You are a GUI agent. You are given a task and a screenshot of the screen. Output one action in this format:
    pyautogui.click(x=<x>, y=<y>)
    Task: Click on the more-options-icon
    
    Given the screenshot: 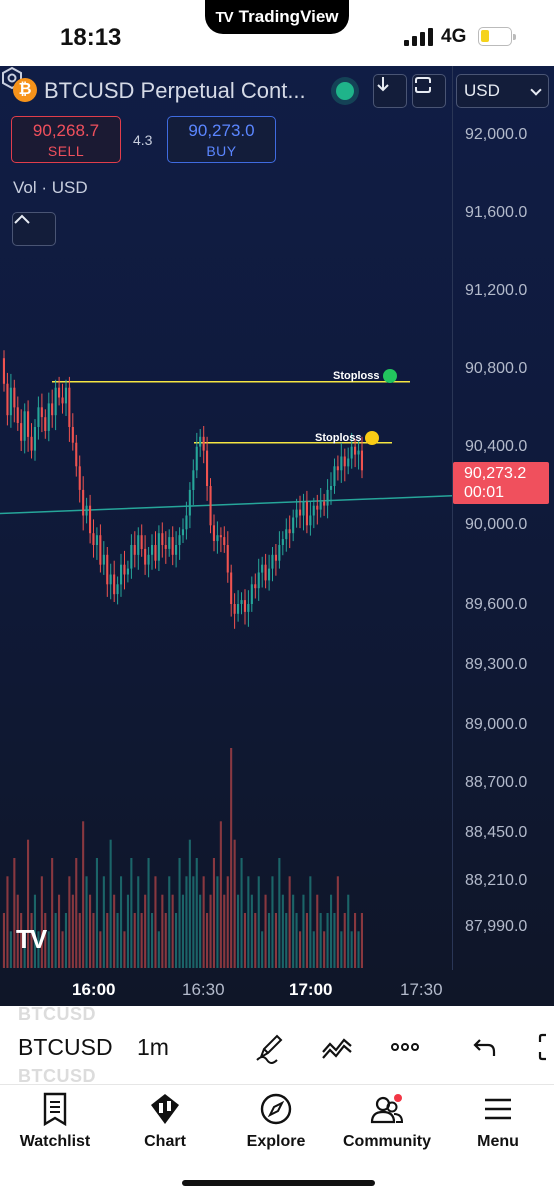 What is the action you would take?
    pyautogui.click(x=405, y=1047)
    